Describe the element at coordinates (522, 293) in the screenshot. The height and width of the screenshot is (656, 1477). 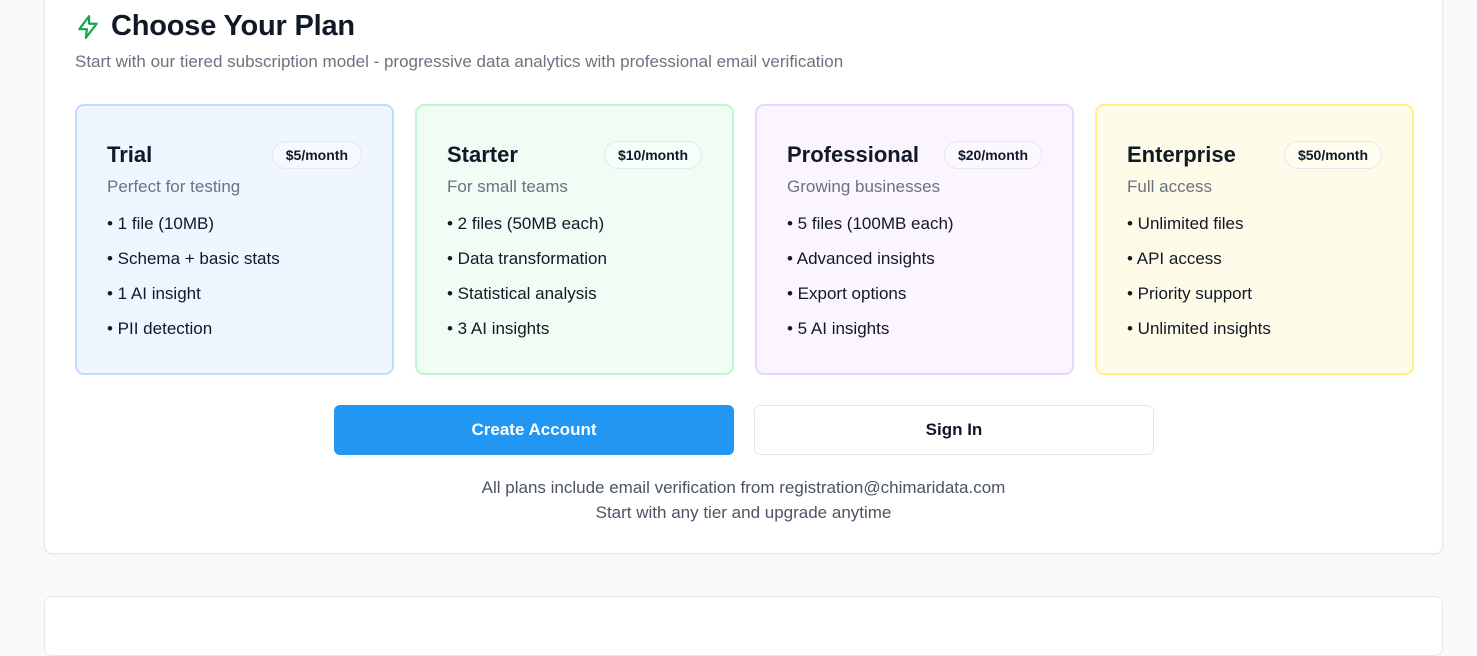
I see `feature-item: • Statistical analysis` at that location.